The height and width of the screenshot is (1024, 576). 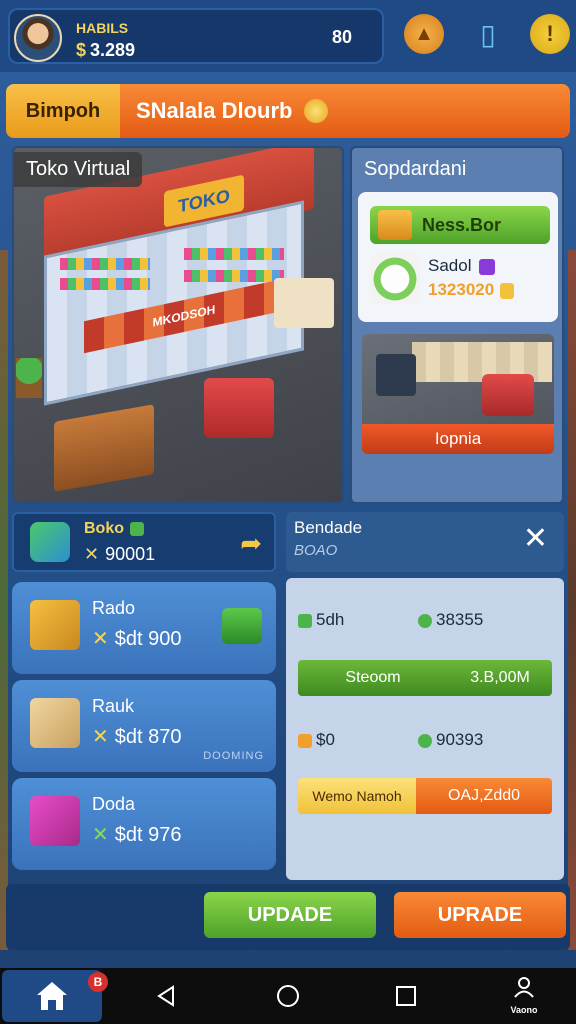 I want to click on promo-card: Iopnia, so click(x=458, y=394).